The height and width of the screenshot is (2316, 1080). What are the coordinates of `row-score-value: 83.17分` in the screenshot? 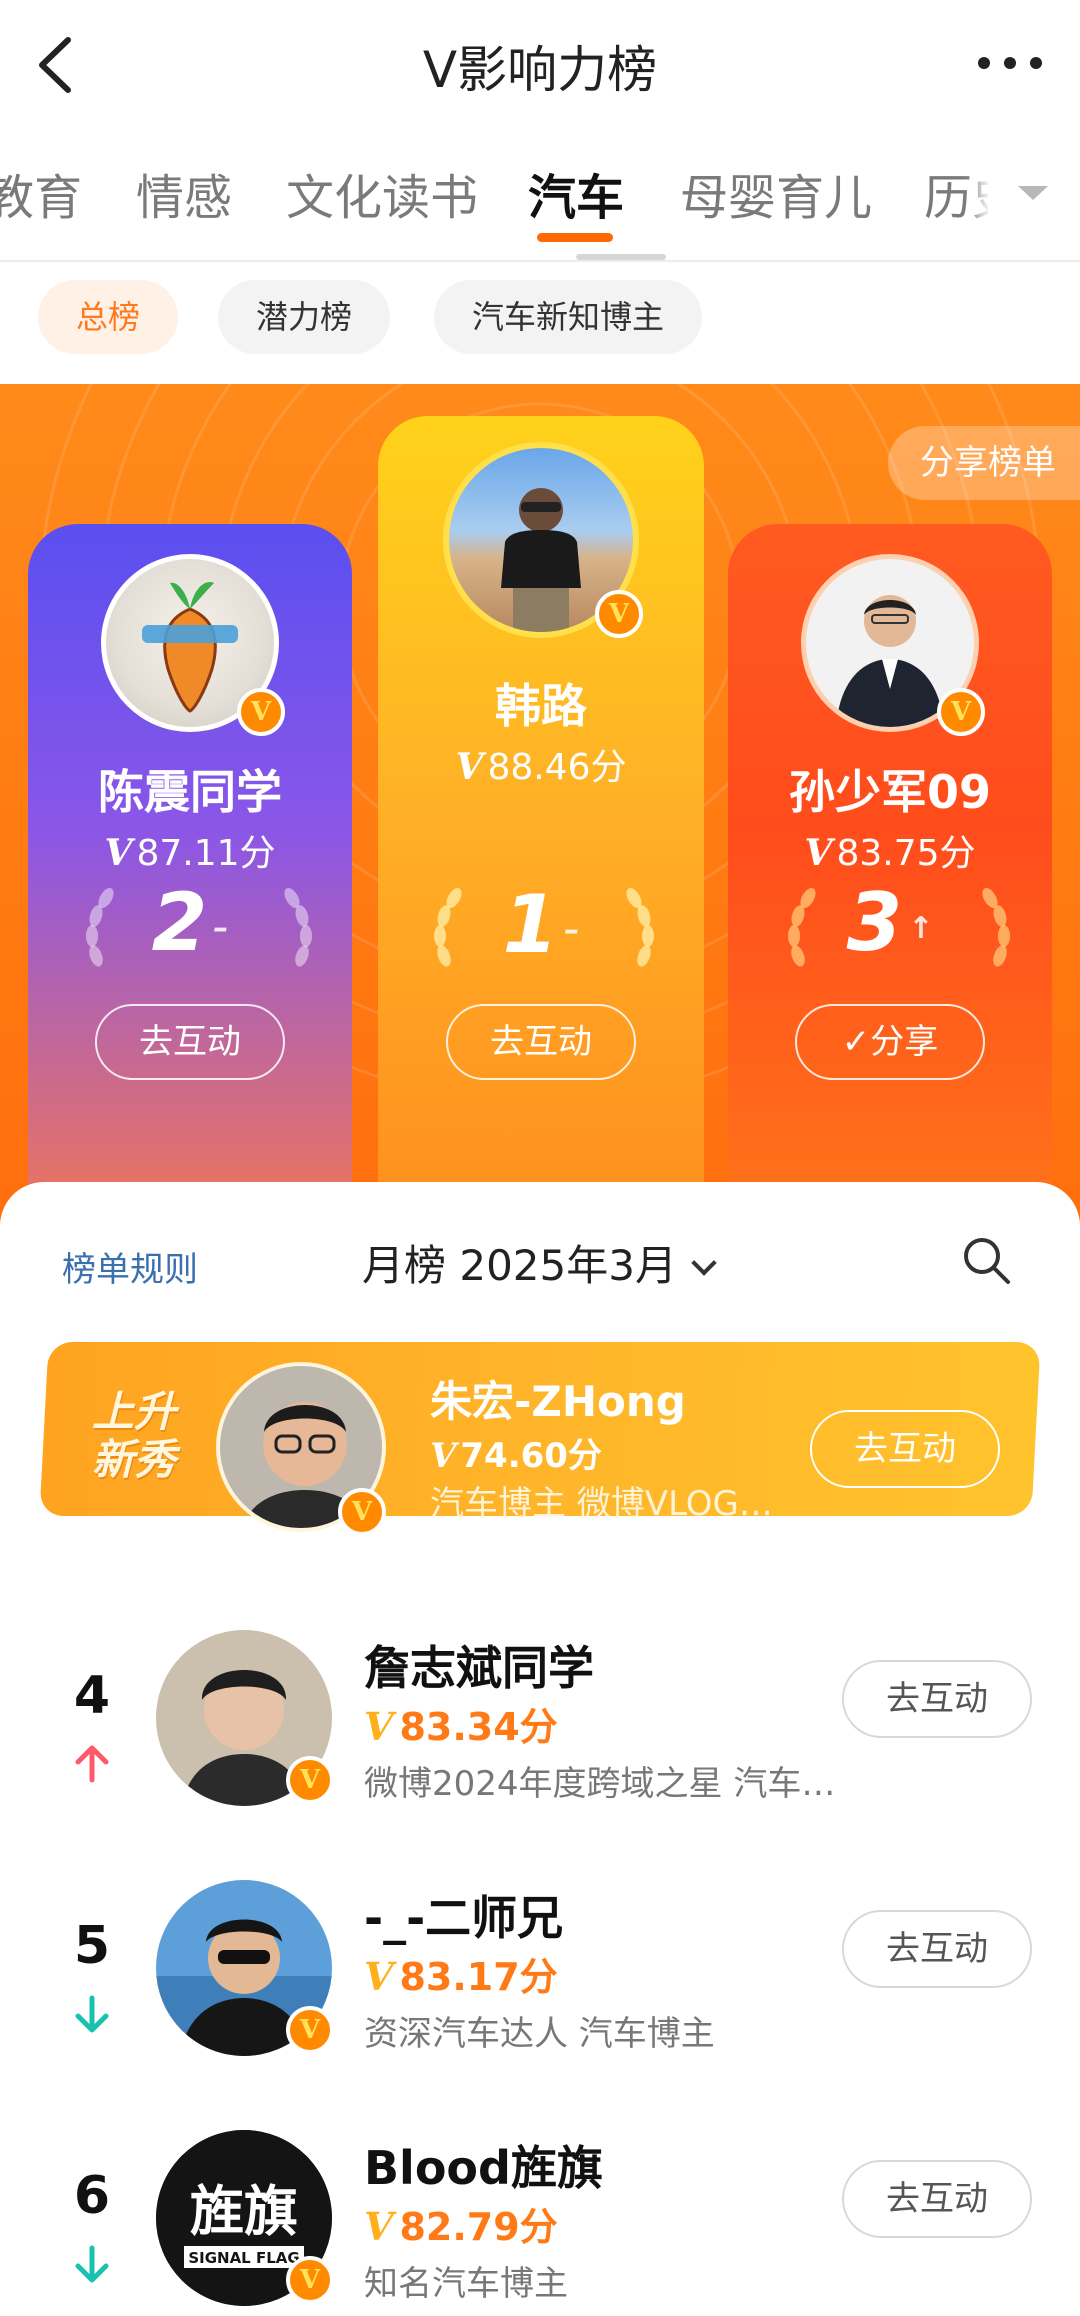 It's located at (478, 1977).